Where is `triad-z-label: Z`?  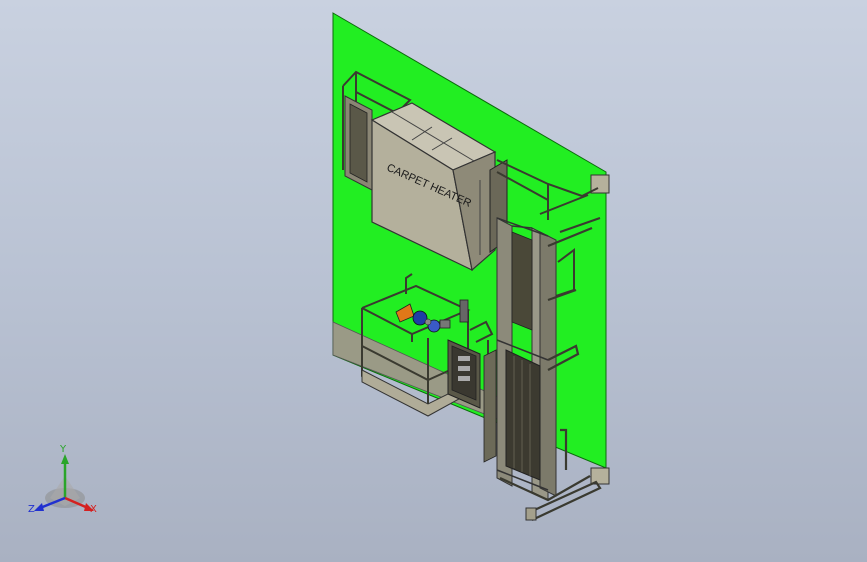 triad-z-label: Z is located at coordinates (31, 509).